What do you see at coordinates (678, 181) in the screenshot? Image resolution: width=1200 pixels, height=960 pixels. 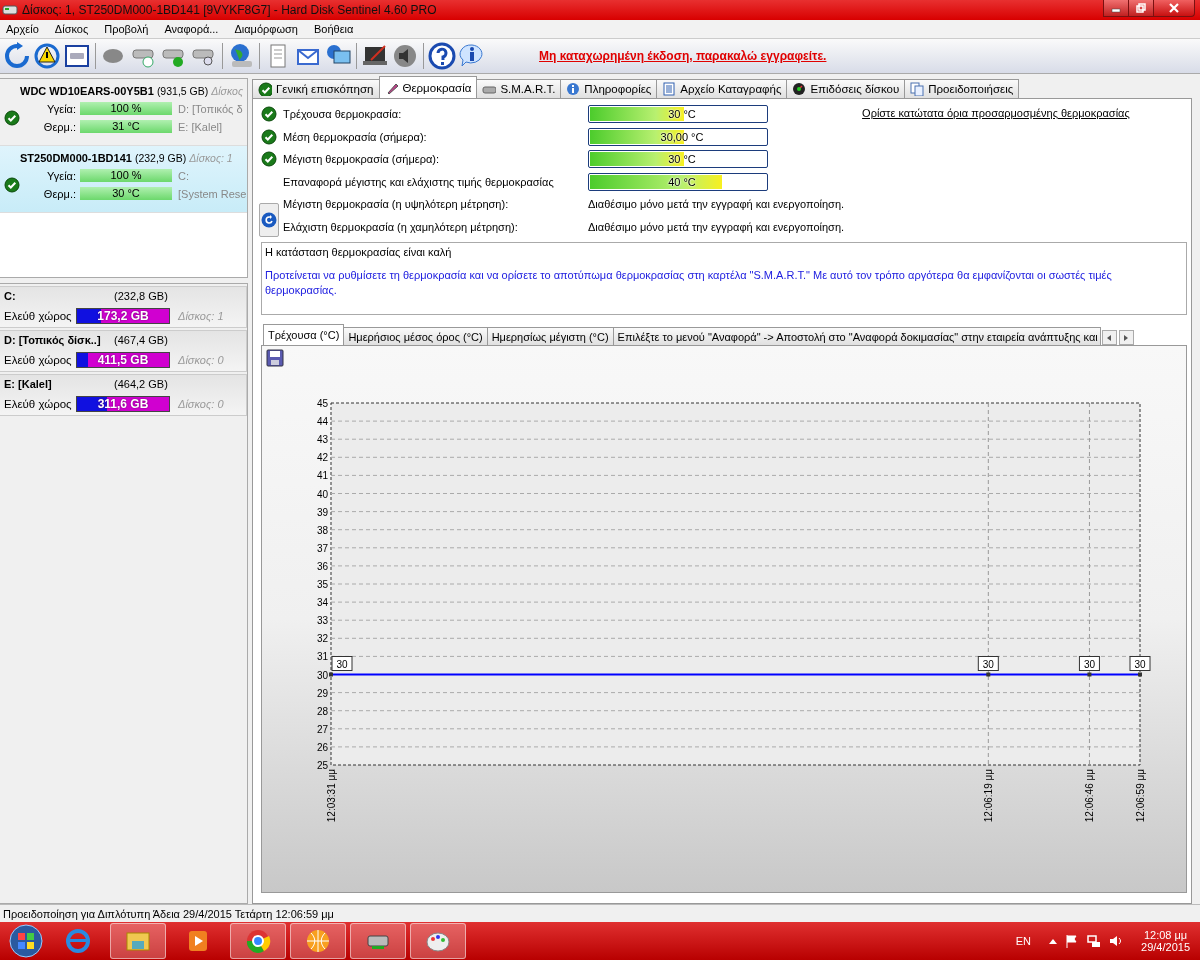 I see `temperature-bar: 40 °C` at bounding box center [678, 181].